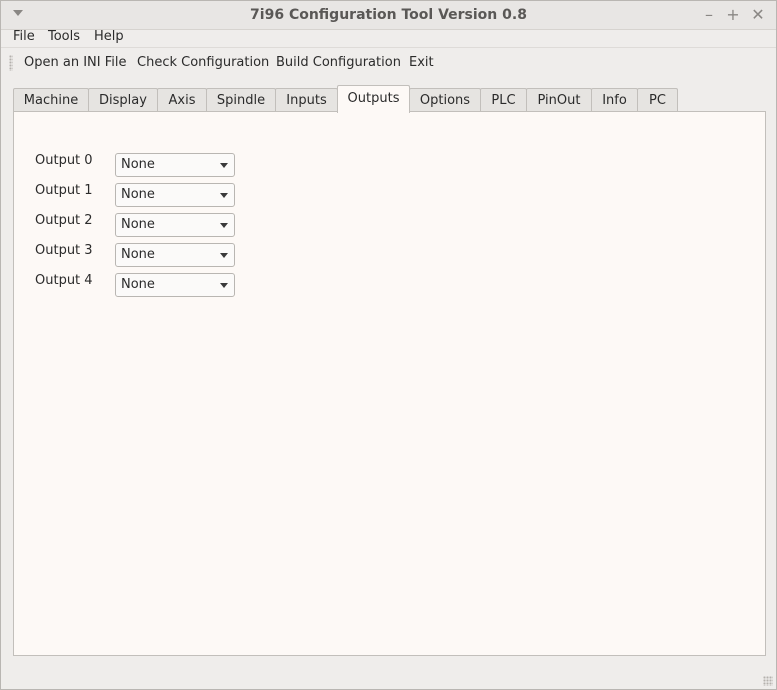 The image size is (777, 690). Describe the element at coordinates (138, 224) in the screenshot. I see `output-2-value: None` at that location.